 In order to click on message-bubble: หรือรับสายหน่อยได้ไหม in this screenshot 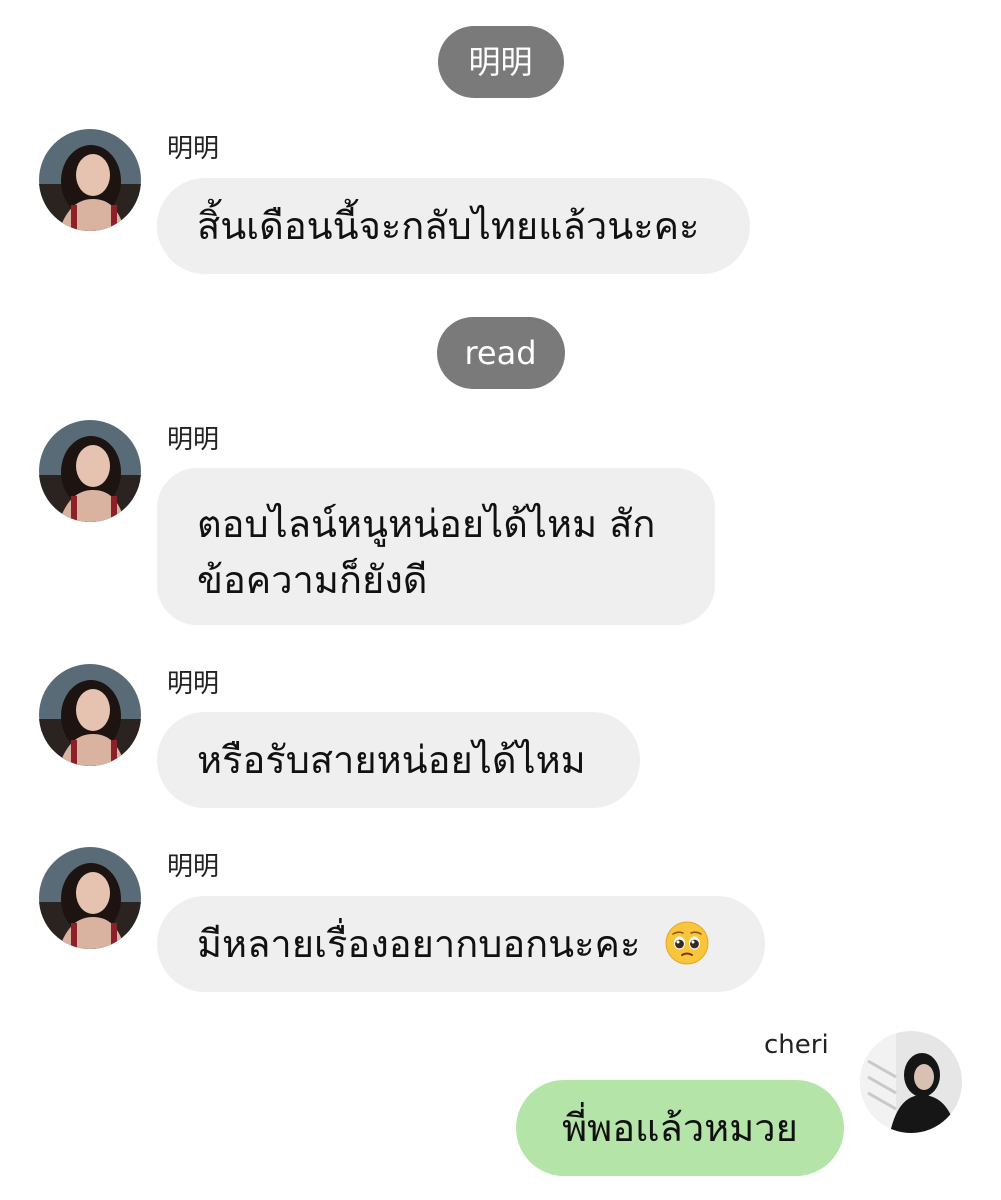, I will do `click(398, 760)`.